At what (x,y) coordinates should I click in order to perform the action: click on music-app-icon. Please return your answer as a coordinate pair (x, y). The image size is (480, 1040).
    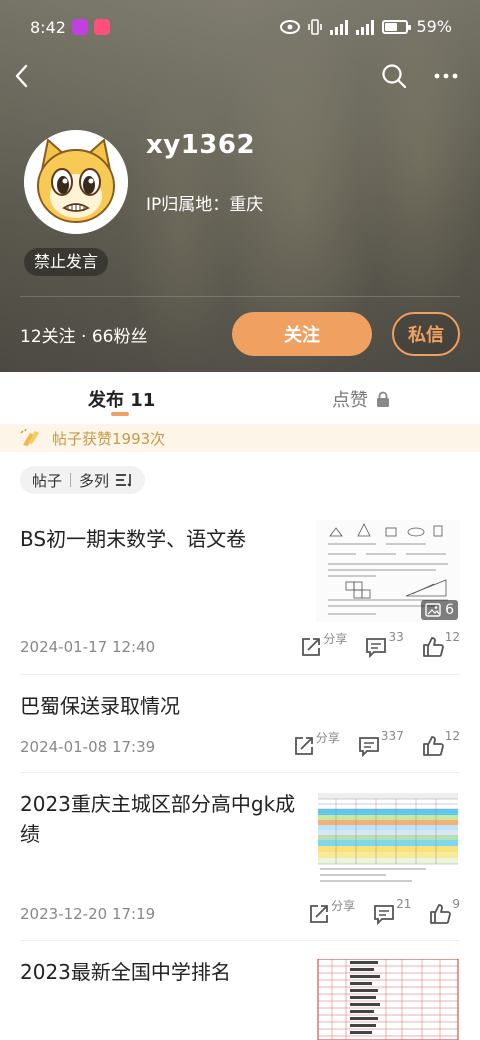
    Looking at the image, I should click on (101, 27).